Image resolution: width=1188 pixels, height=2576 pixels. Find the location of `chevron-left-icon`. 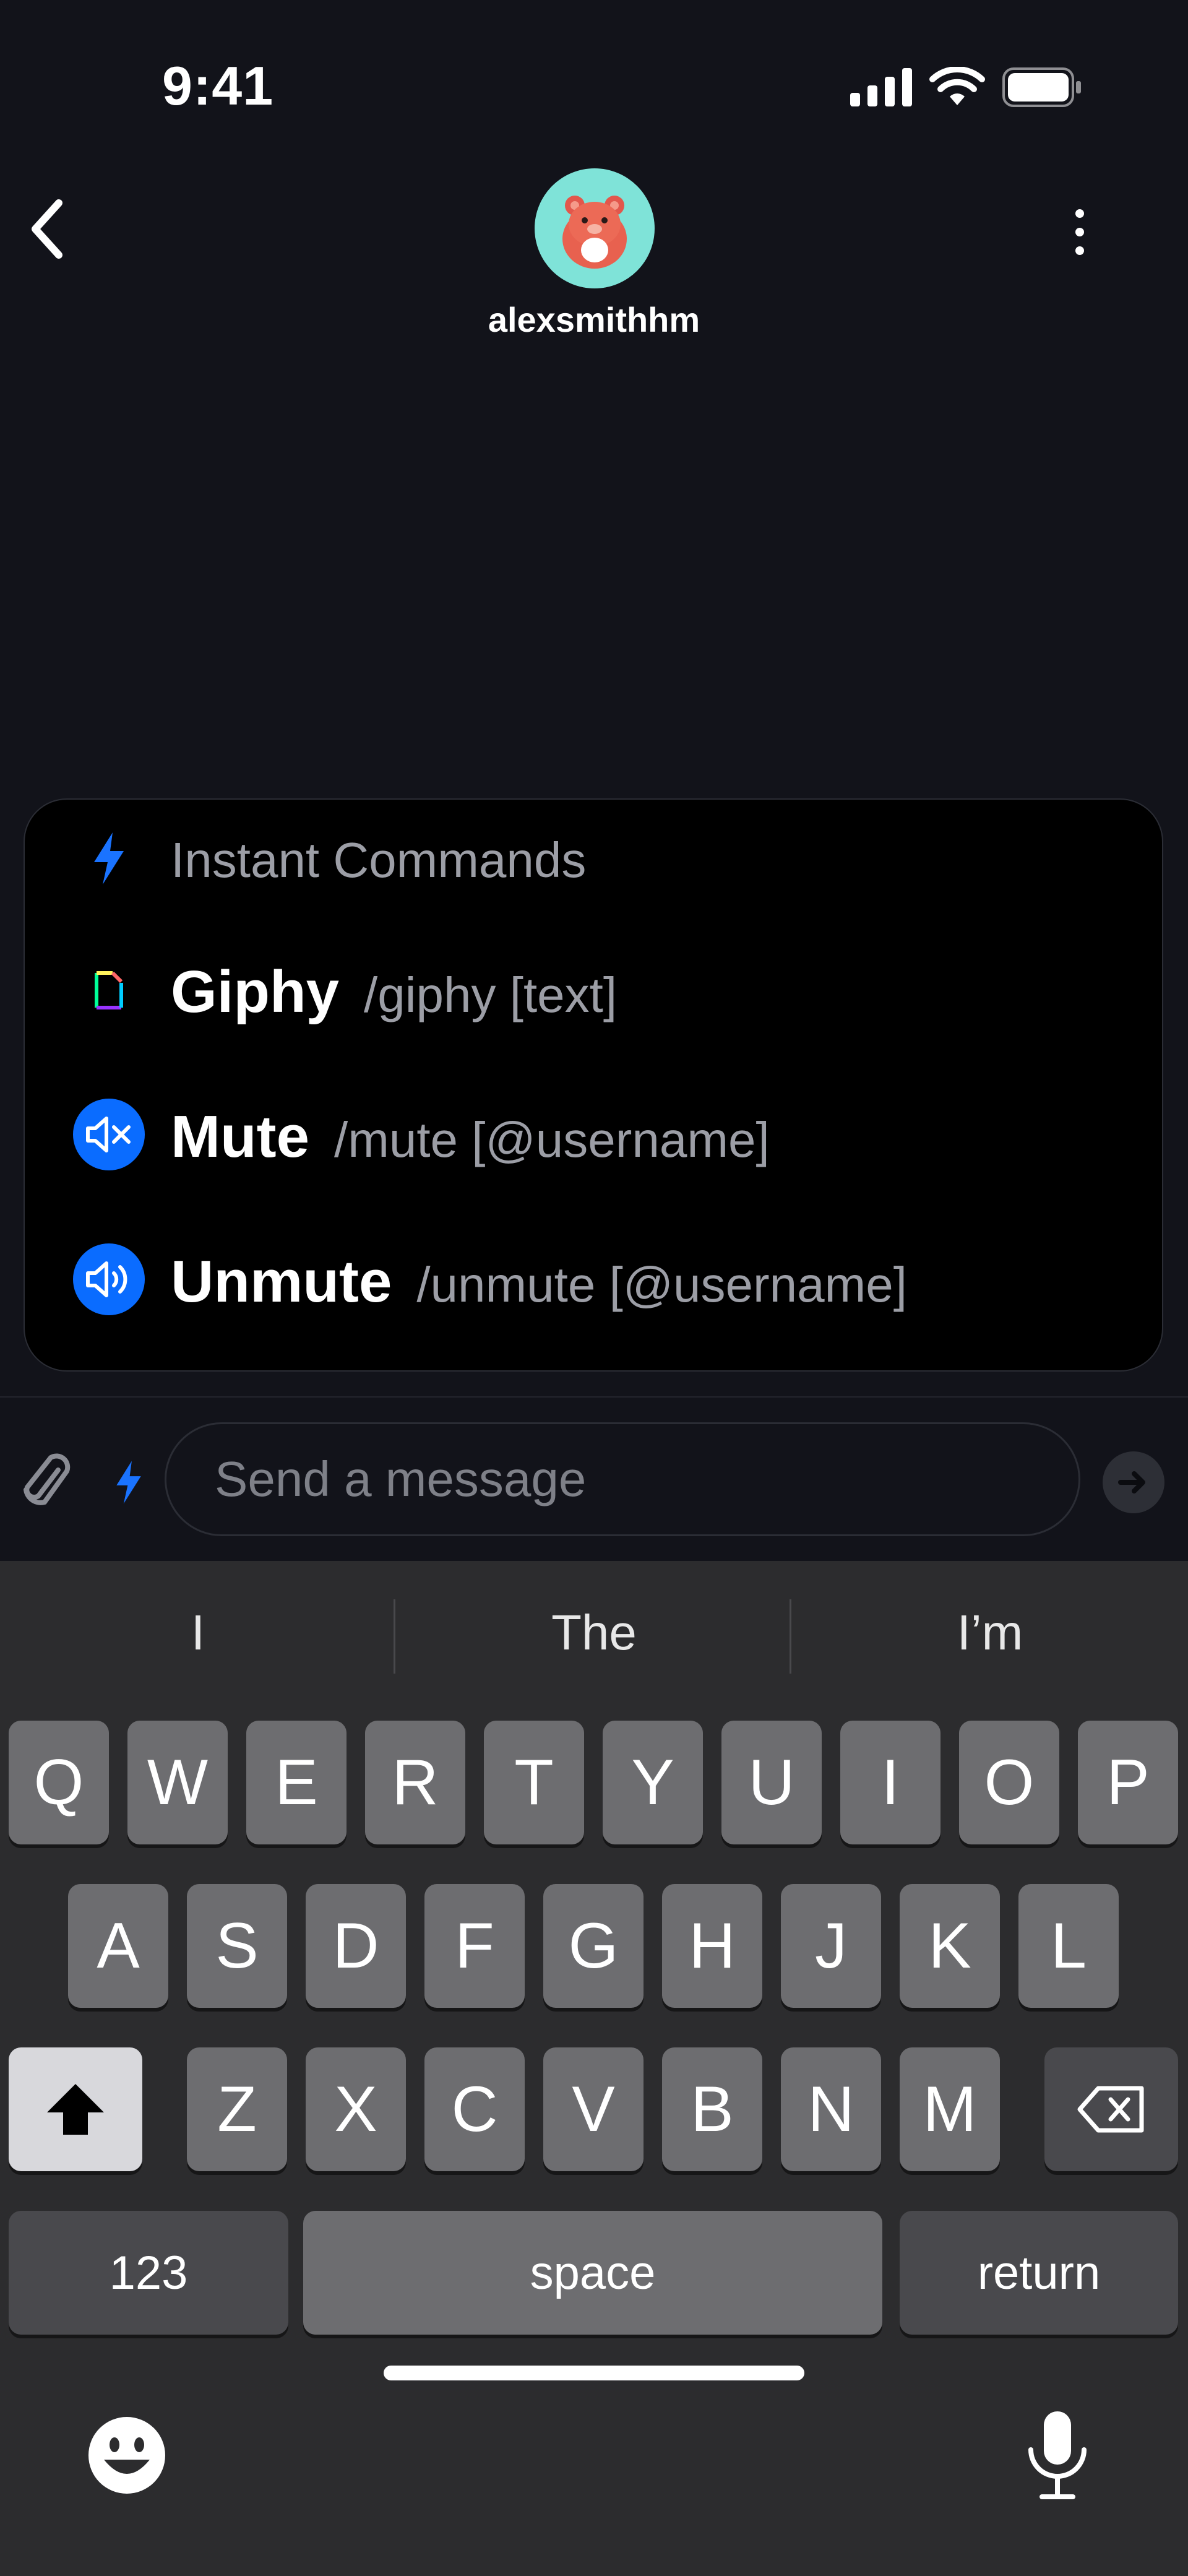

chevron-left-icon is located at coordinates (47, 229).